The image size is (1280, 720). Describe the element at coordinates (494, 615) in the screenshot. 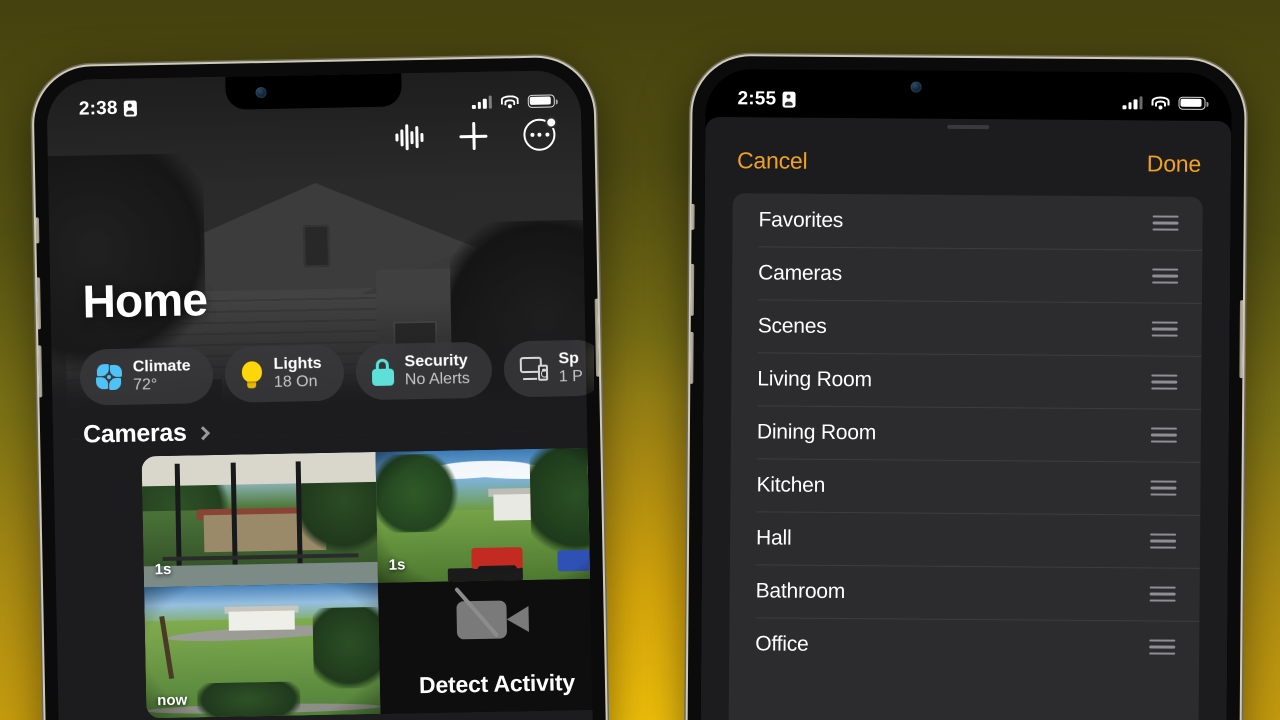

I see `video-slash-icon` at that location.